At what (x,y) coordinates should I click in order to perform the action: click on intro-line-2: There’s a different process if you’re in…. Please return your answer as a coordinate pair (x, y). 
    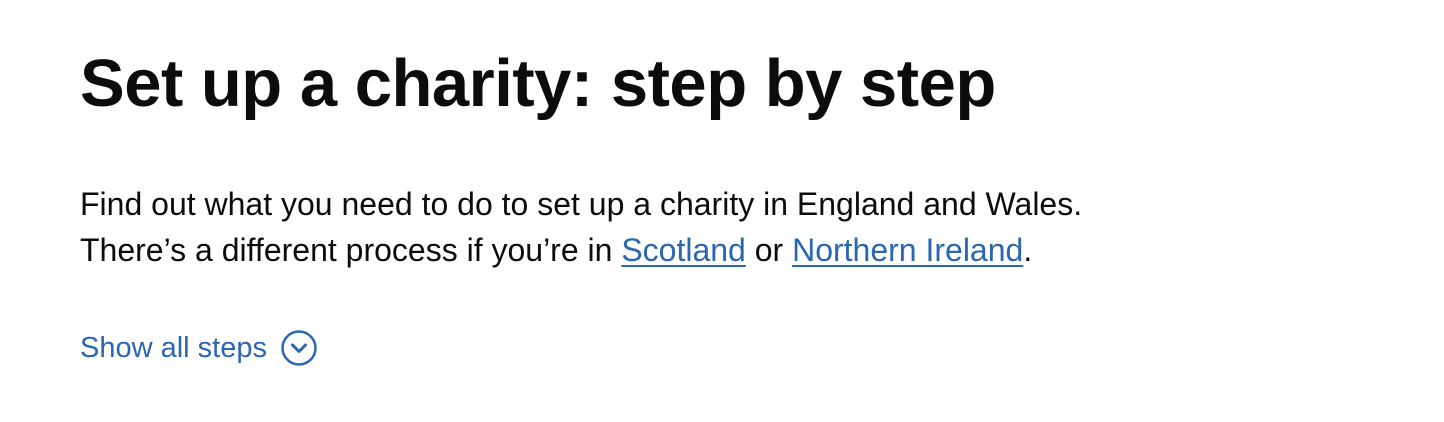
    Looking at the image, I should click on (581, 250).